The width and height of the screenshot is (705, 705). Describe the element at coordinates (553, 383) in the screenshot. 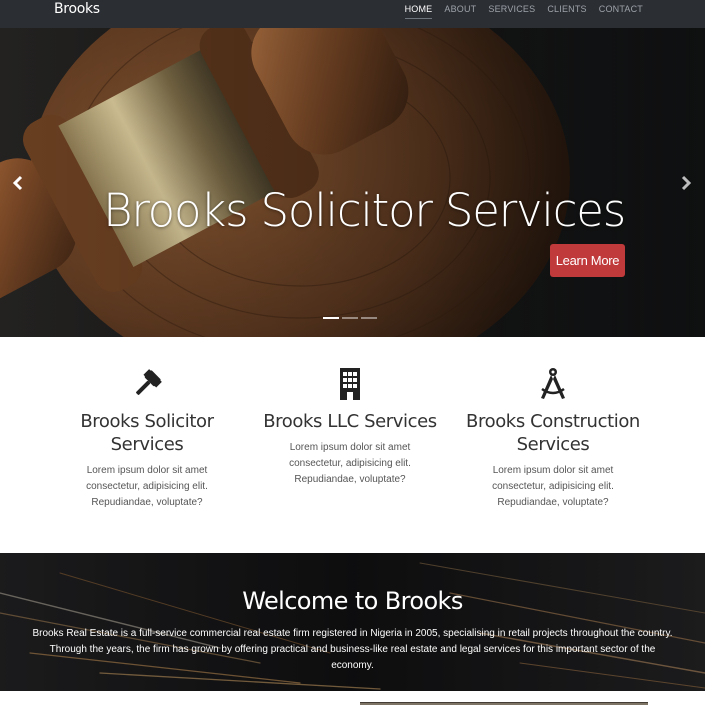

I see `compass-icon` at that location.